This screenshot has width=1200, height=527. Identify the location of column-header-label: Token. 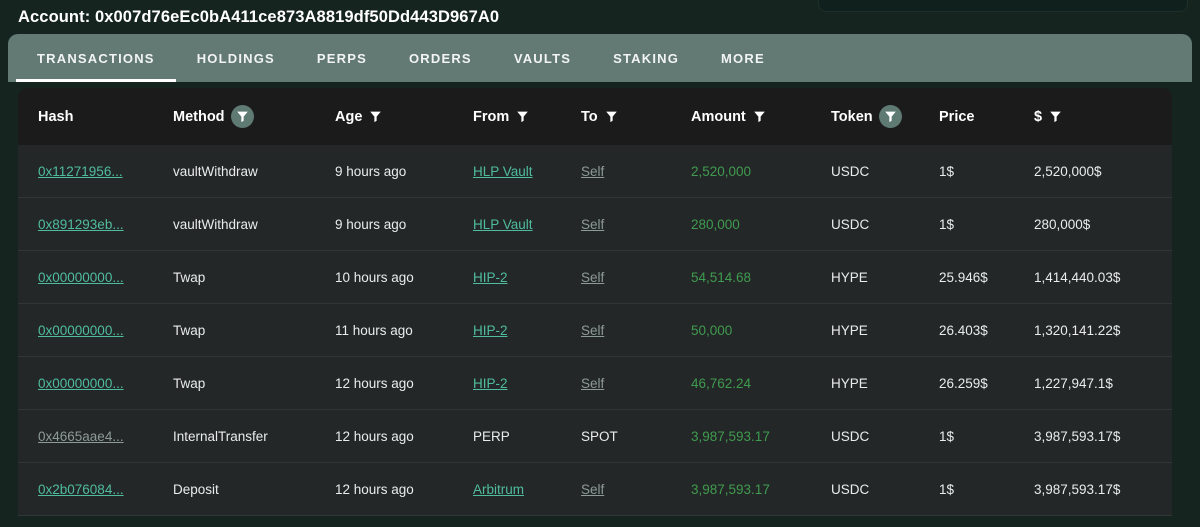
(852, 116).